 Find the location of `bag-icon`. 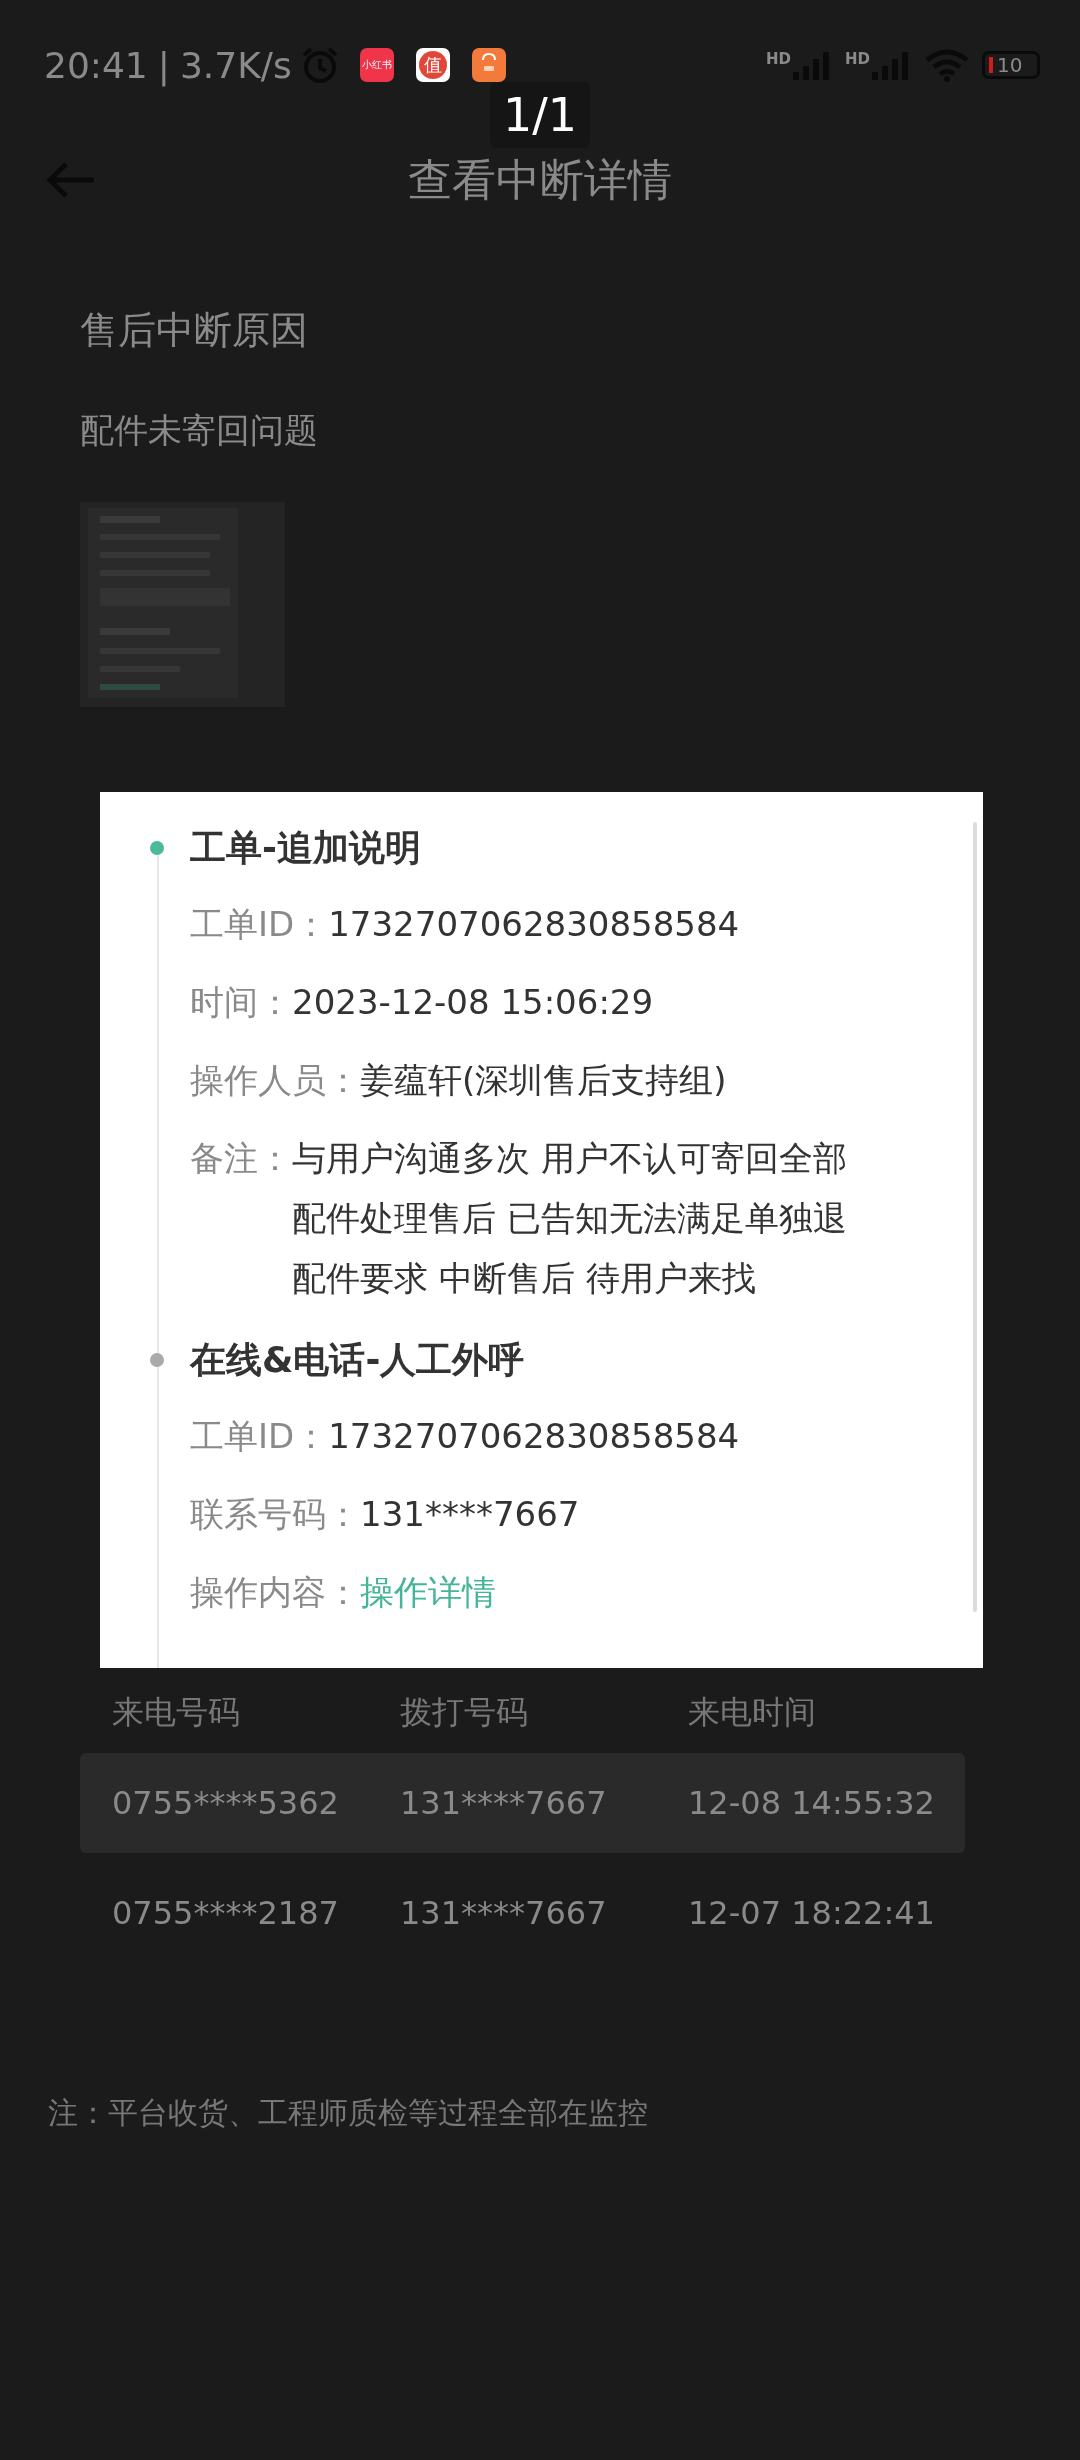

bag-icon is located at coordinates (488, 65).